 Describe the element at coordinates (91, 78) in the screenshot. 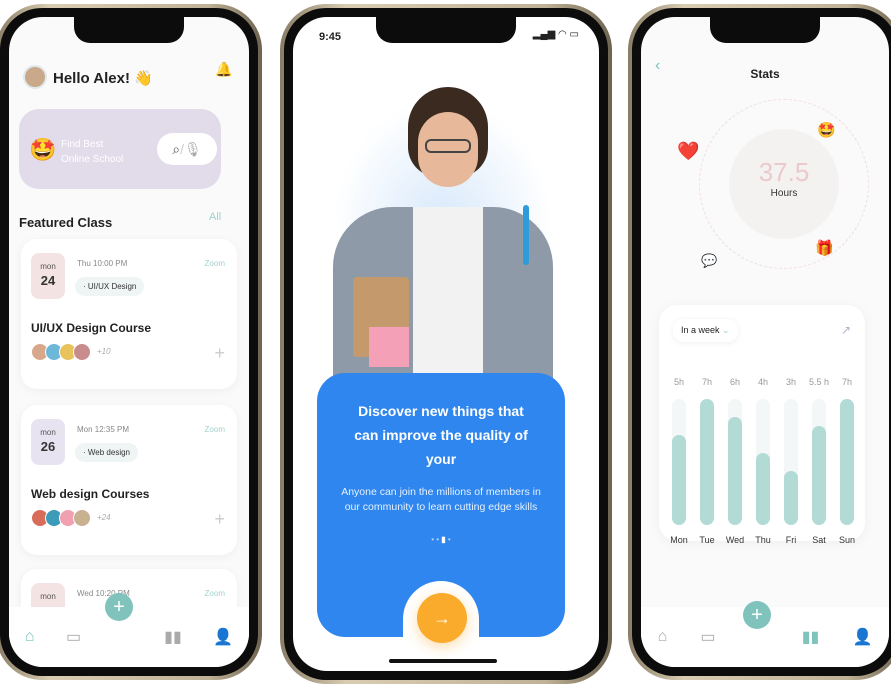

I see `greeting: Hello Alex!` at that location.